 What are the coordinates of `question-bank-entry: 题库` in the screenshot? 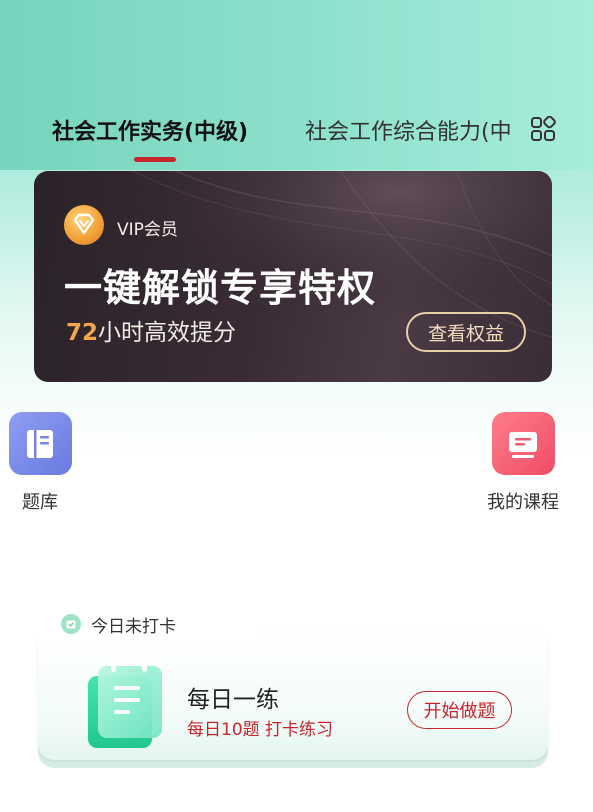 It's located at (42, 463).